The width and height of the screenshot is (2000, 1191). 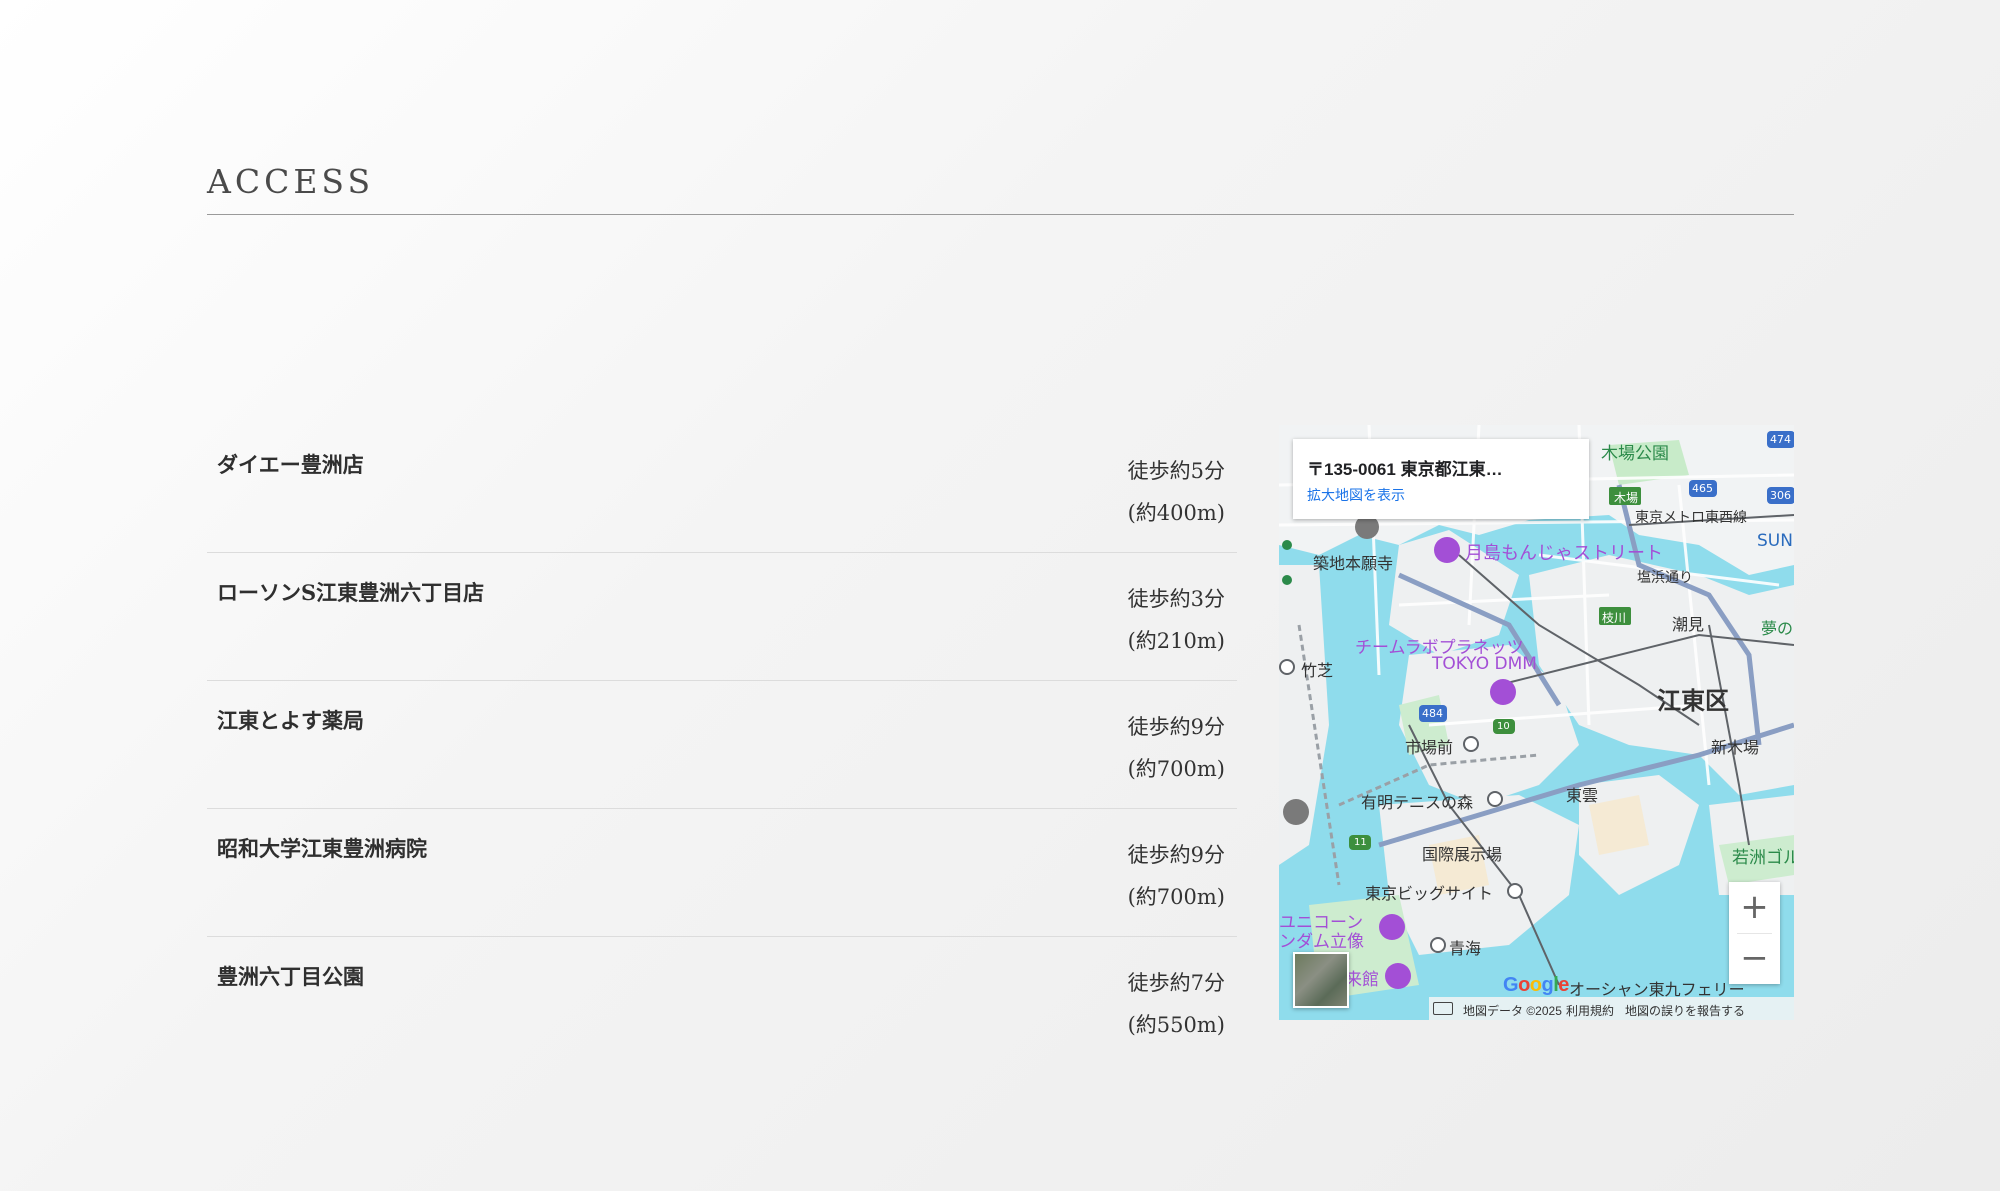 I want to click on list-item: 昭和大学江東豊洲病院 徒歩約9分 (約700m), so click(x=722, y=873).